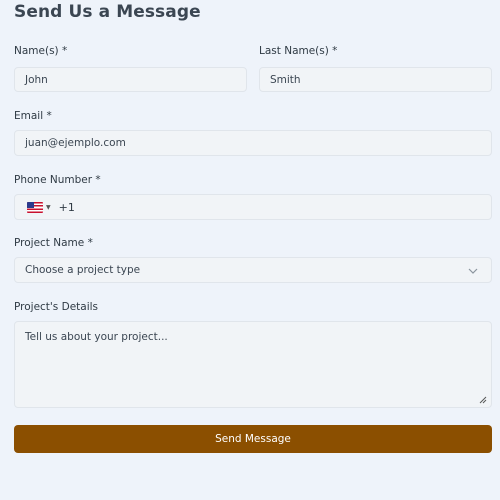 Image resolution: width=500 pixels, height=500 pixels. Describe the element at coordinates (473, 271) in the screenshot. I see `chevron-down-icon` at that location.